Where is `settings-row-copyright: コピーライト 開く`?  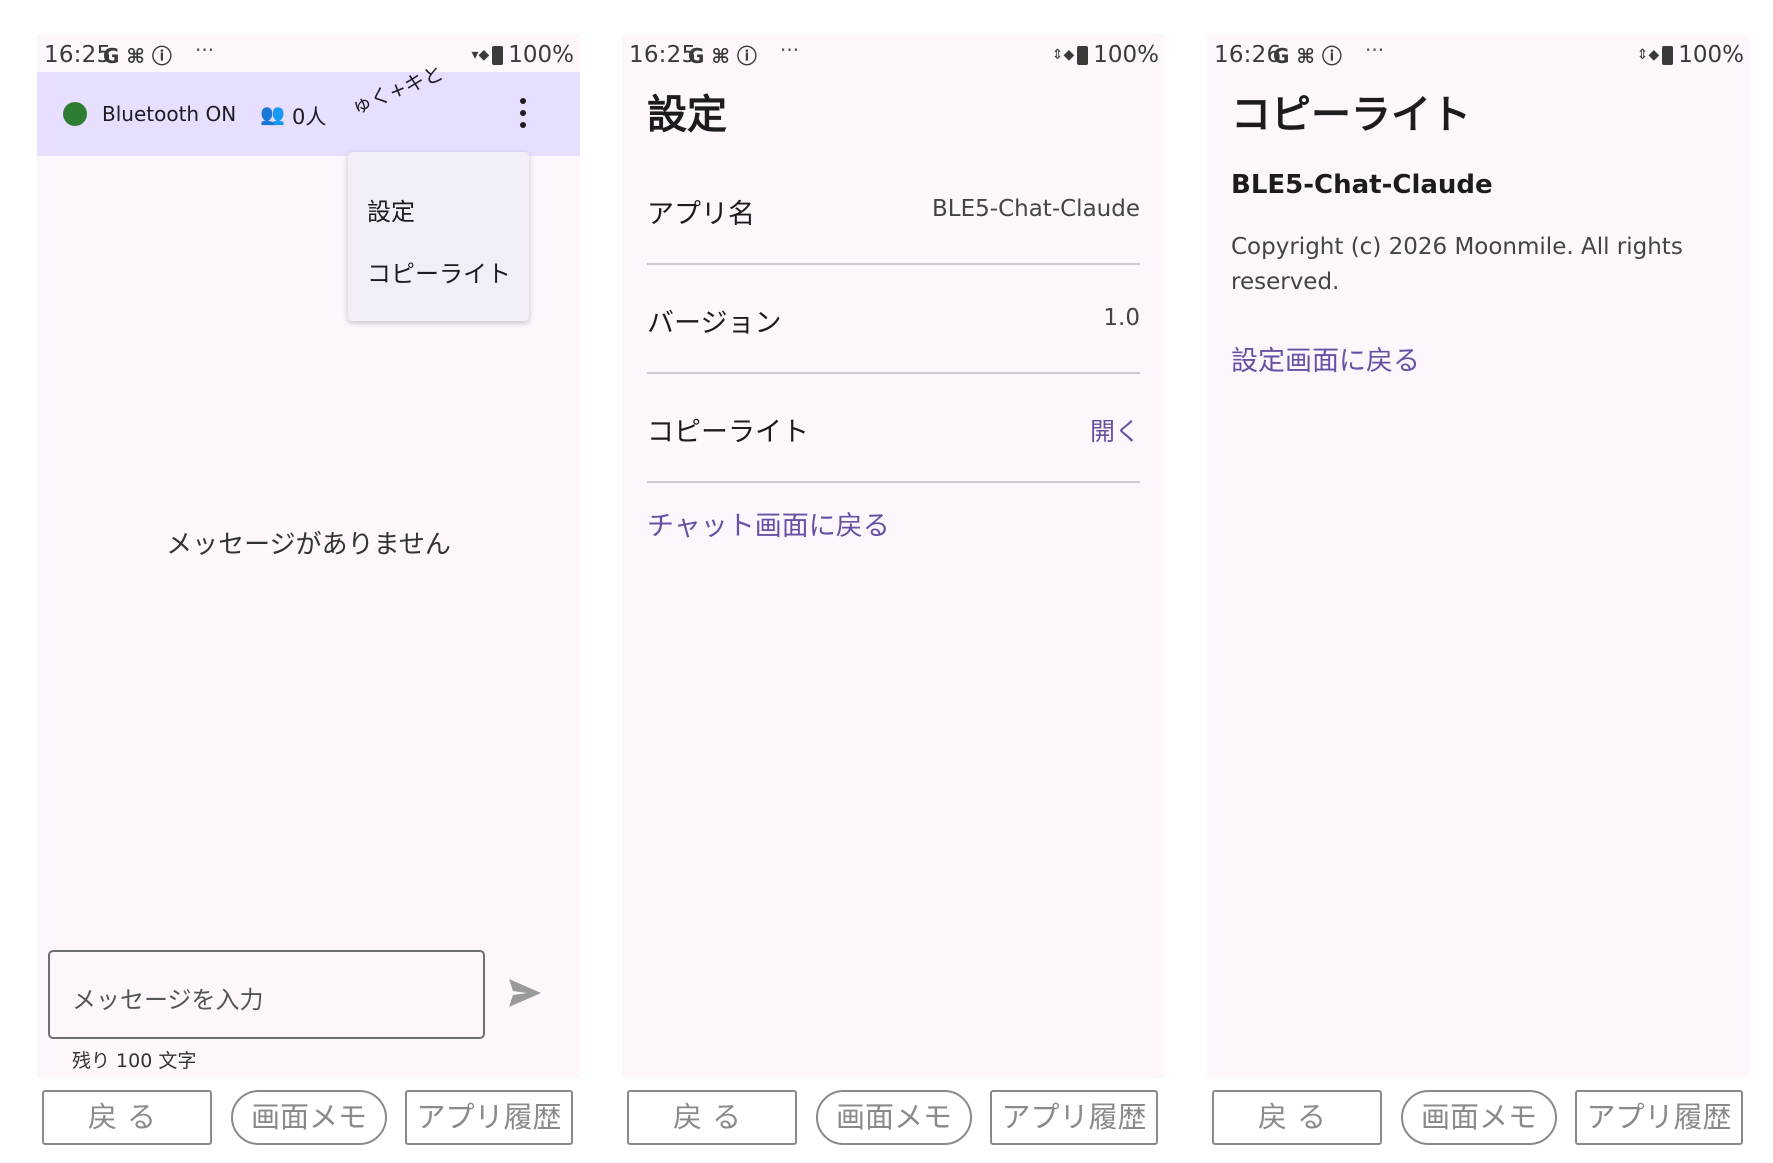
settings-row-copyright: コピーライト 開く is located at coordinates (893, 428).